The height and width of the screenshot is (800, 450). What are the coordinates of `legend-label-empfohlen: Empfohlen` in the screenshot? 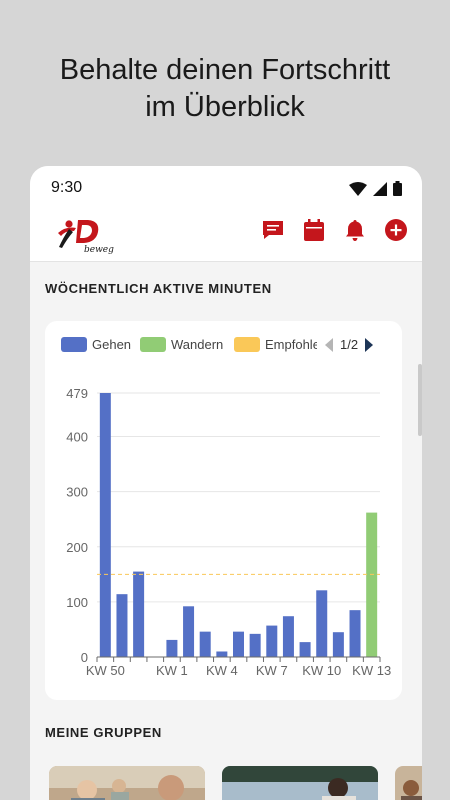 It's located at (291, 344).